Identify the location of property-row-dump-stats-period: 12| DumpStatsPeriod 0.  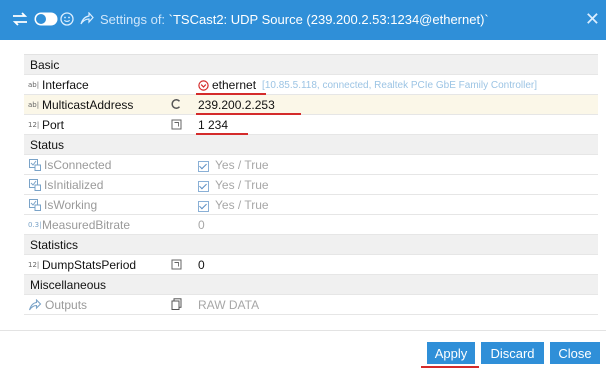
(311, 265).